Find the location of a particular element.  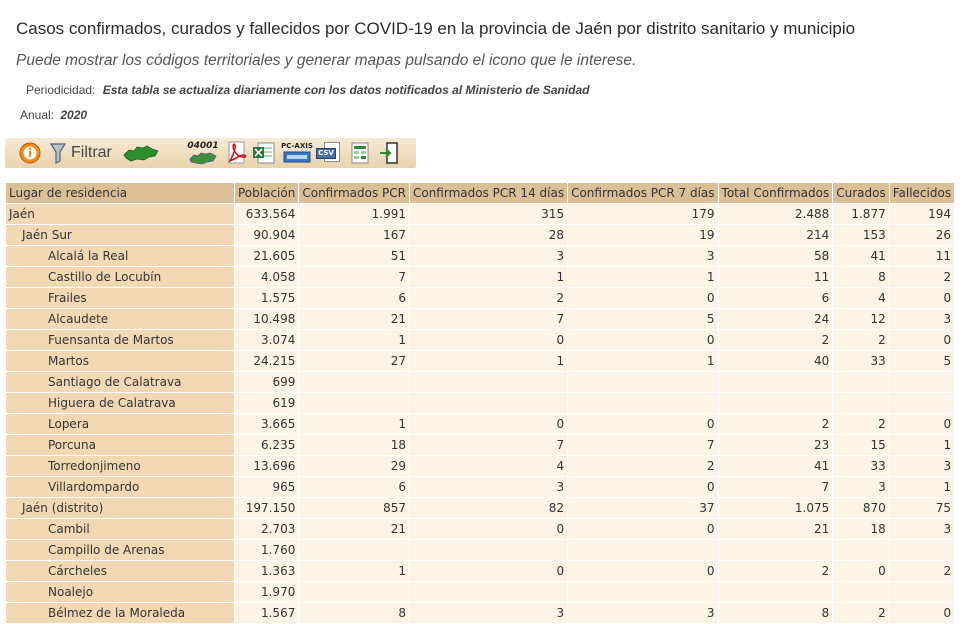

column-header-place: Lugar de residencia is located at coordinates (120, 193).